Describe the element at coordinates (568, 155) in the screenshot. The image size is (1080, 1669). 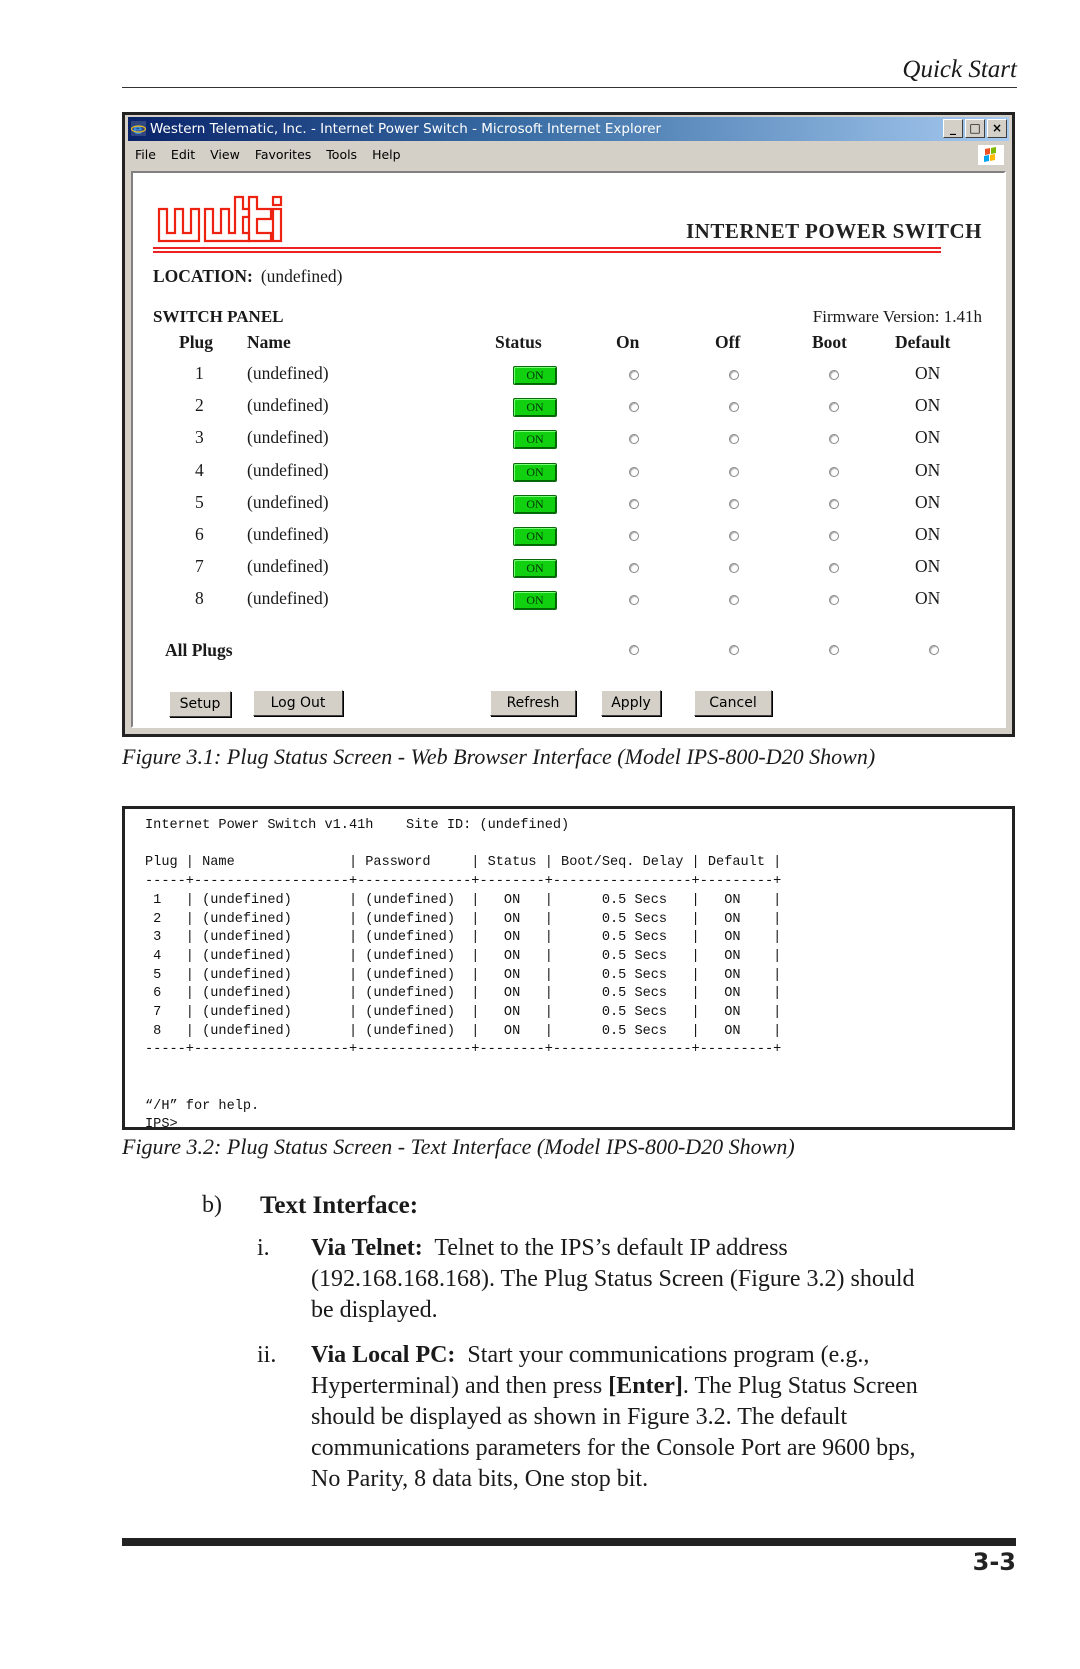
I see `menu-bar: File Edit View Favorites Tools Help` at that location.